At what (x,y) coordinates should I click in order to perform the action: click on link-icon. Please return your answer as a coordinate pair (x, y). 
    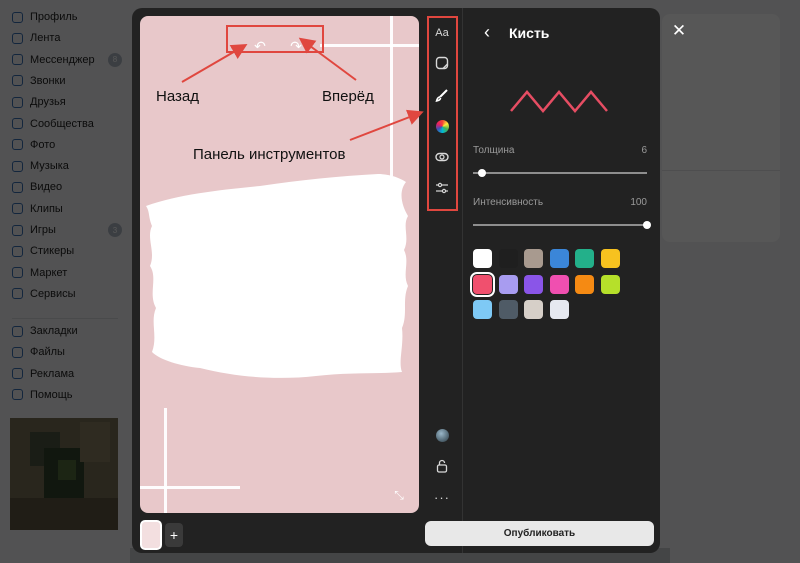
    Looking at the image, I should click on (442, 157).